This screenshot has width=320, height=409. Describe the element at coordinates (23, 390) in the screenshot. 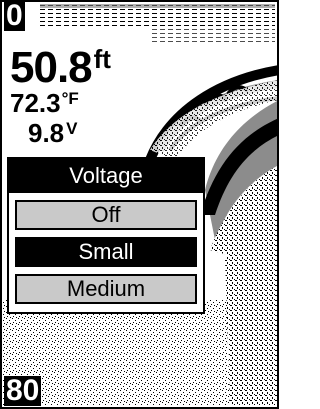

I see `depth-scale-bottom: 80` at that location.